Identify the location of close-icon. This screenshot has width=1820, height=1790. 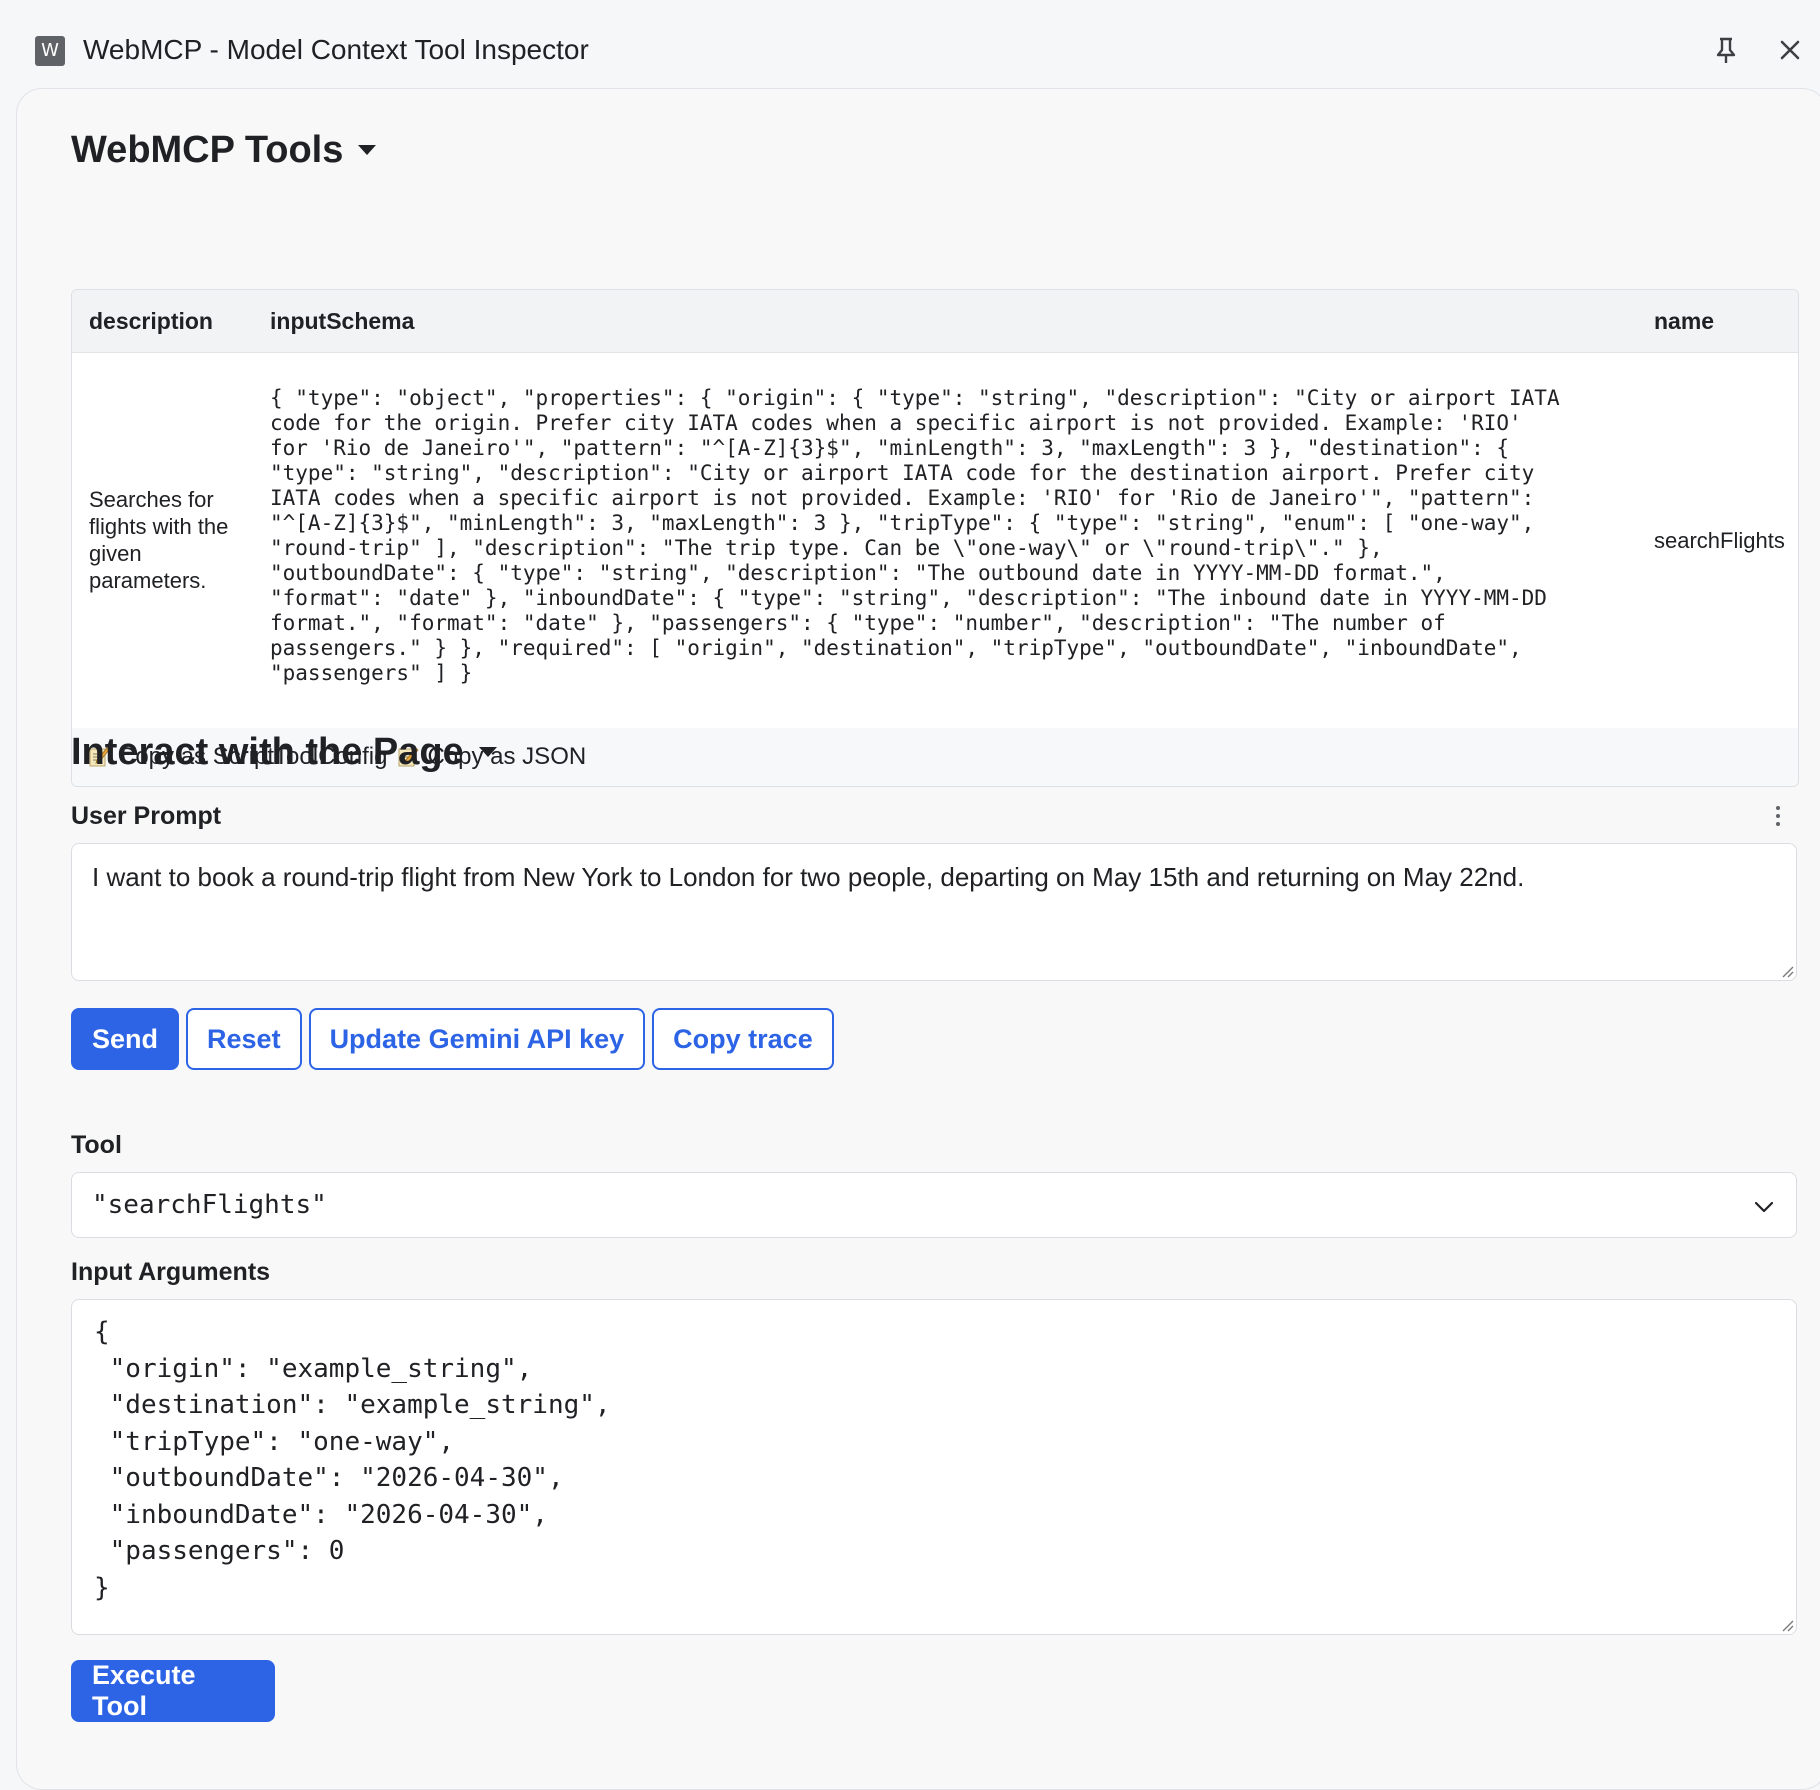
(1790, 50).